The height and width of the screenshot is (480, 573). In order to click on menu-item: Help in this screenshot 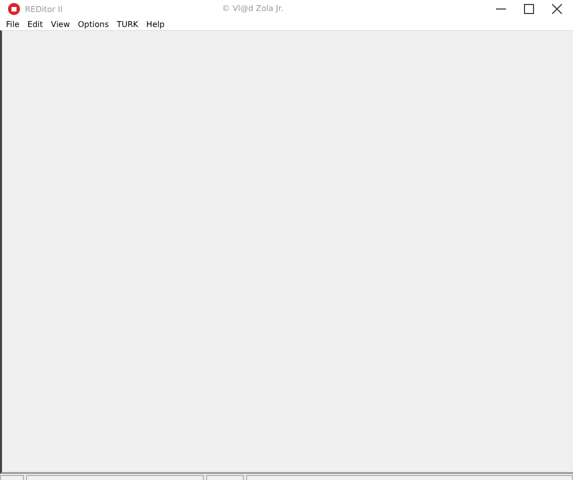, I will do `click(155, 24)`.